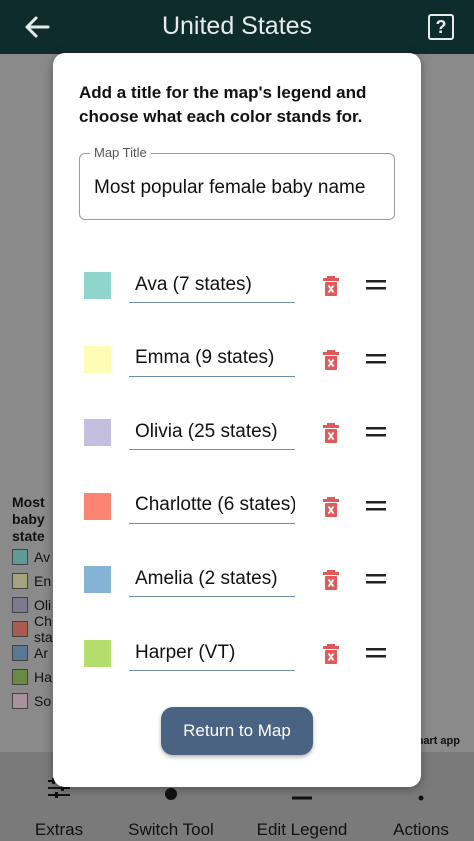 Image resolution: width=474 pixels, height=841 pixels. Describe the element at coordinates (302, 829) in the screenshot. I see `edit-legend-label: Edit Legend` at that location.